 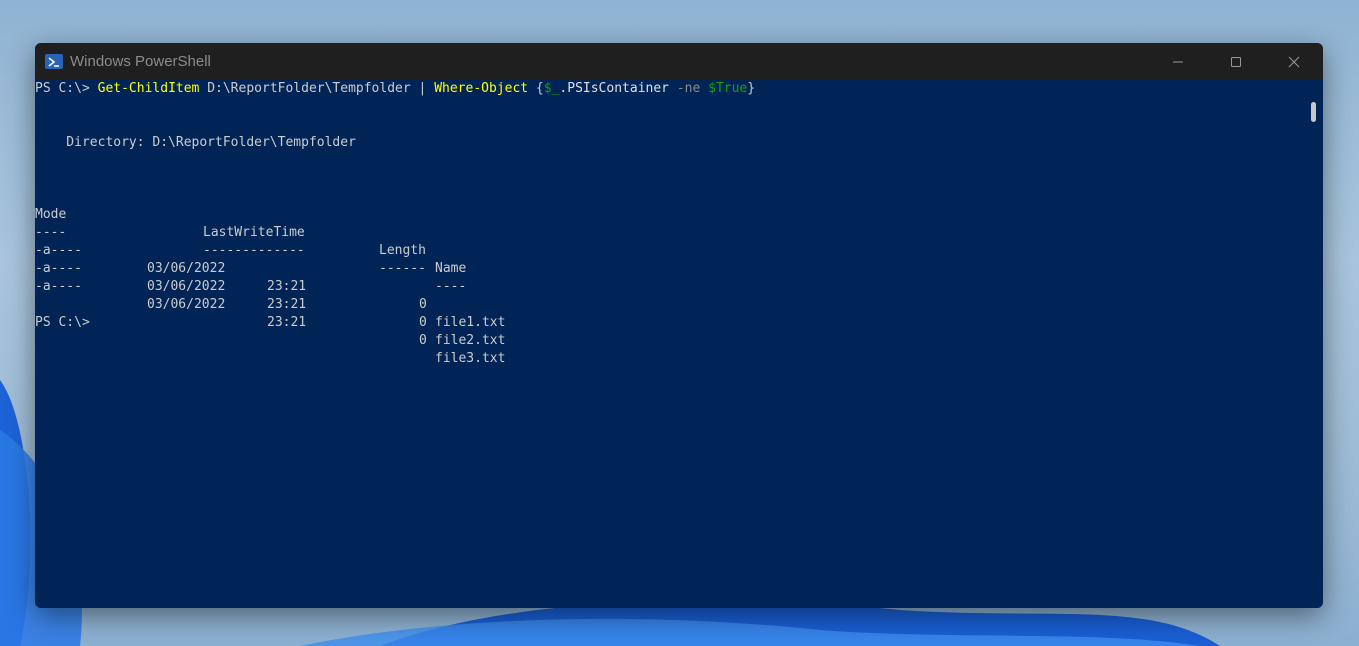 I want to click on underline-row: ---- ------------- ------ ----, so click(x=295, y=250).